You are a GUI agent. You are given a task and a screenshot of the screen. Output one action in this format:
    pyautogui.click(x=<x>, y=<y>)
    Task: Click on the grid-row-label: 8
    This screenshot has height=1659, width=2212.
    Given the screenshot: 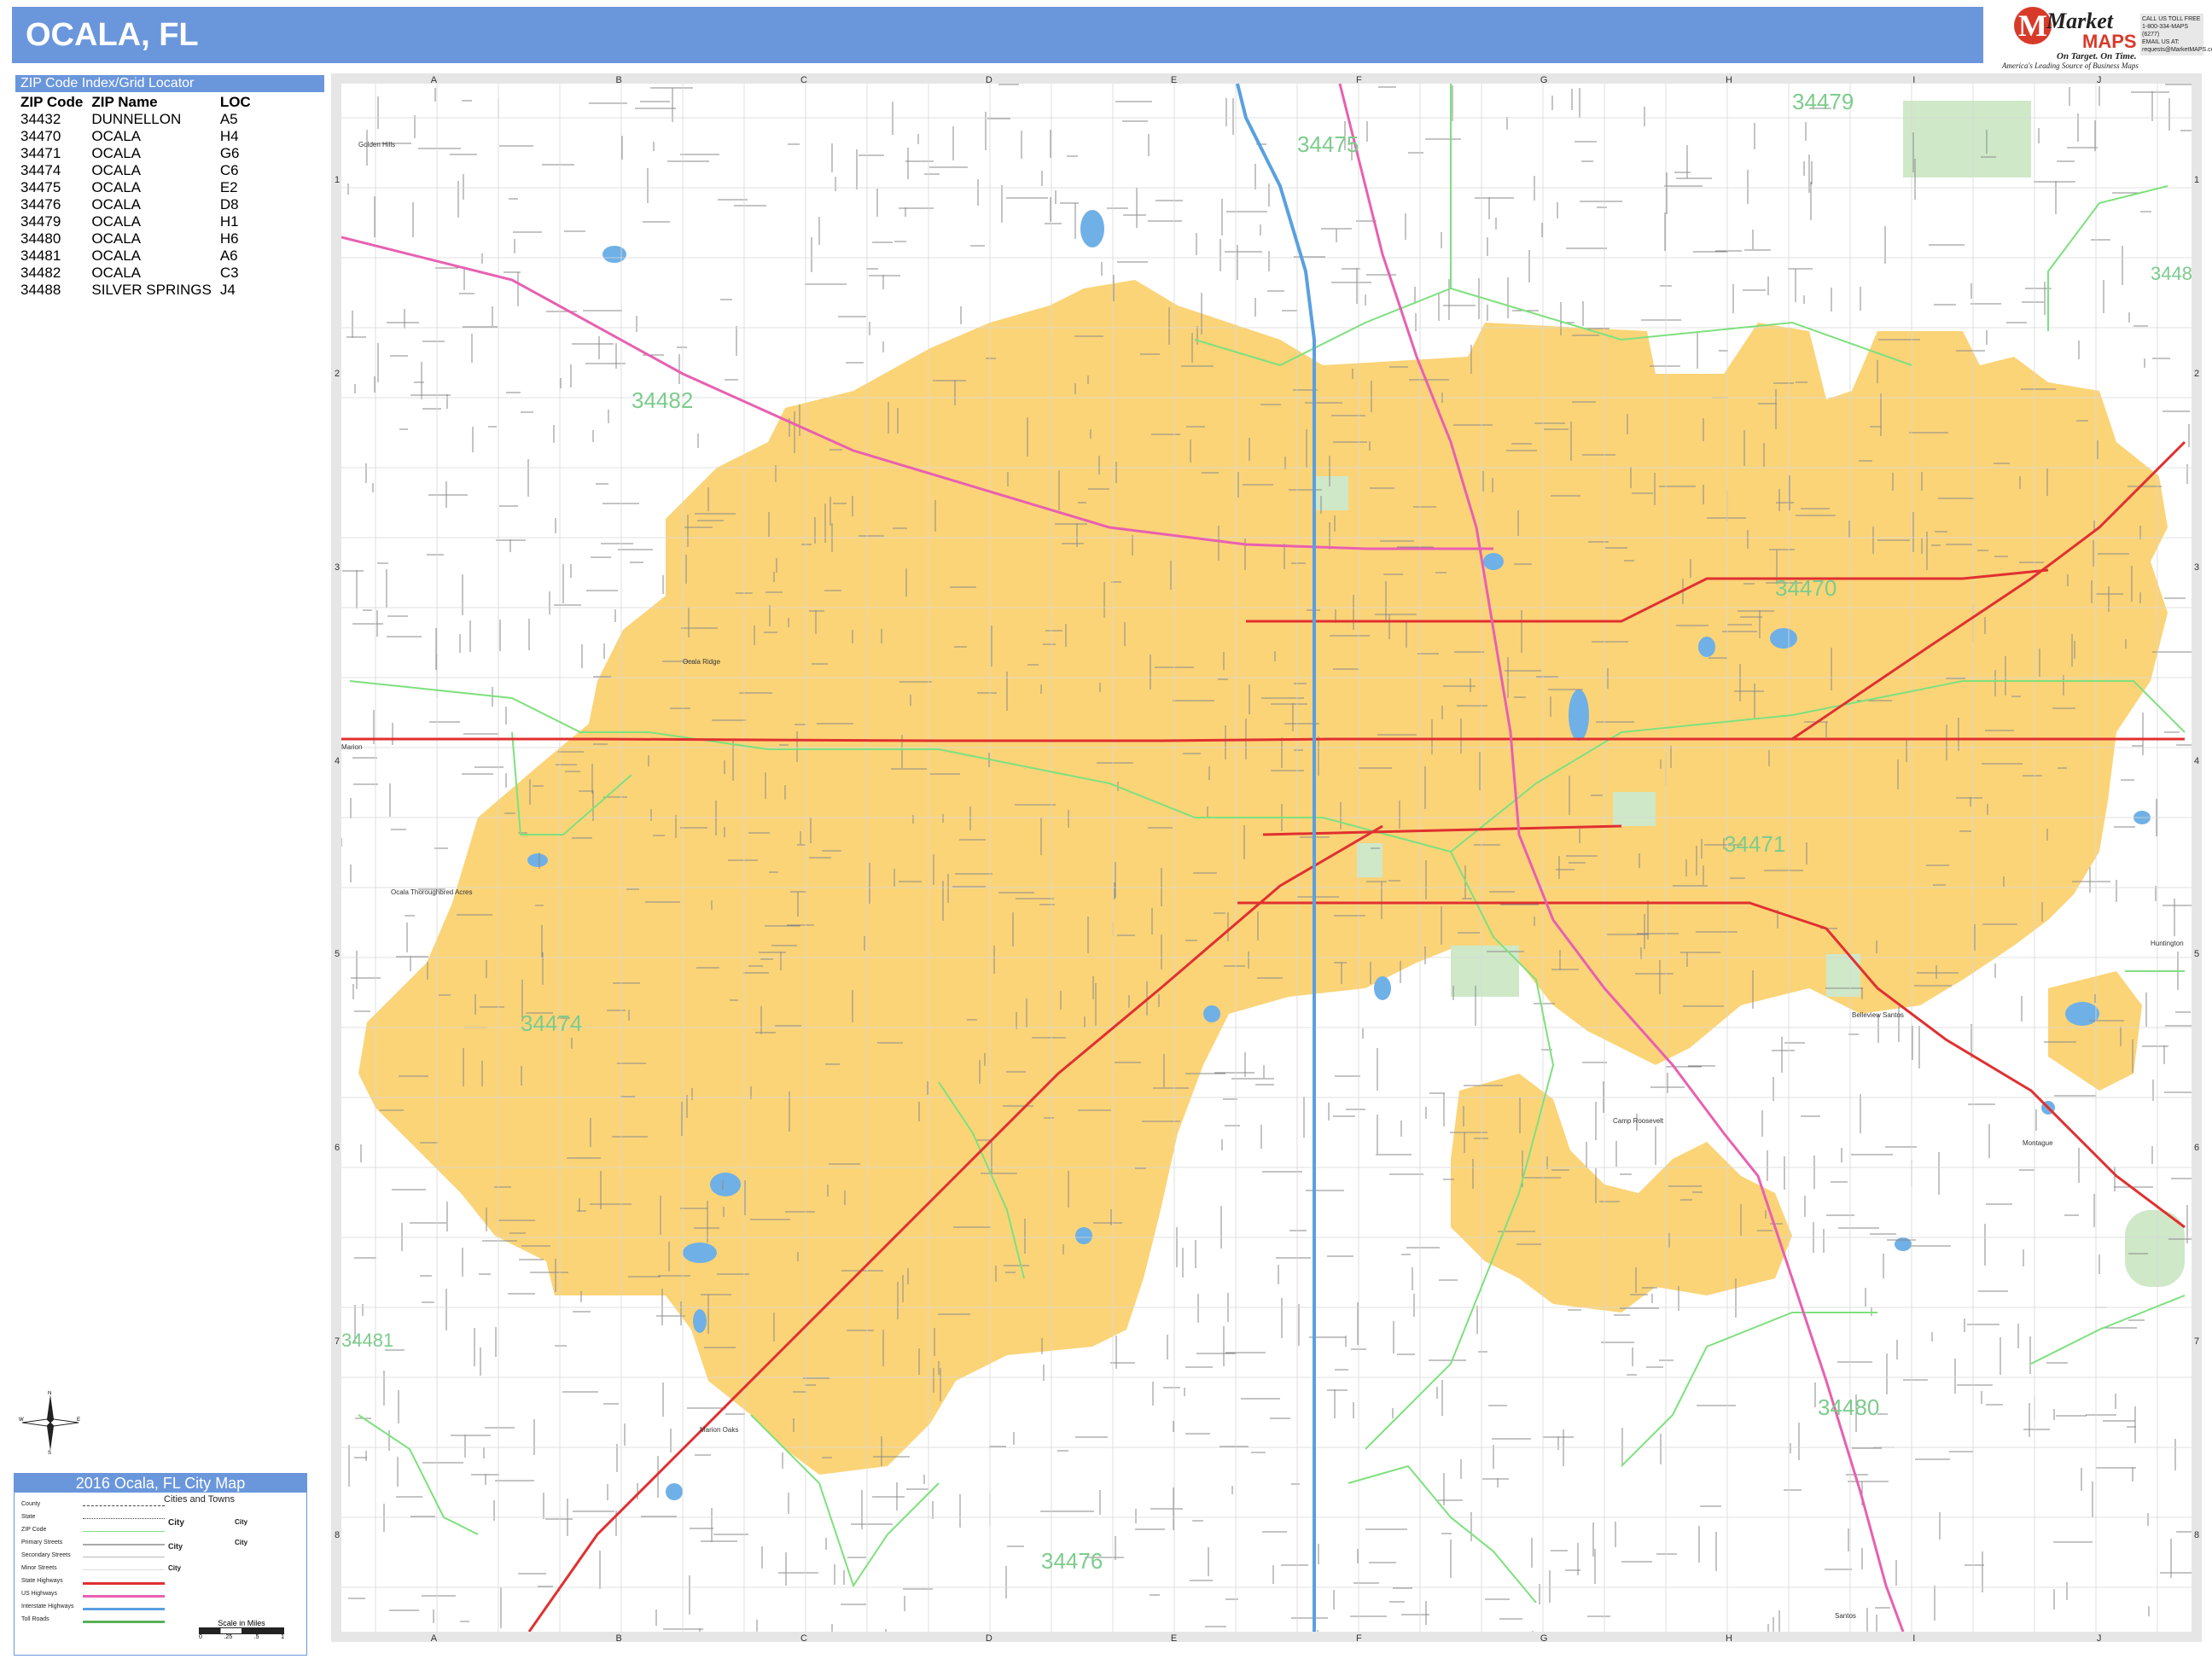 What is the action you would take?
    pyautogui.click(x=2196, y=1534)
    